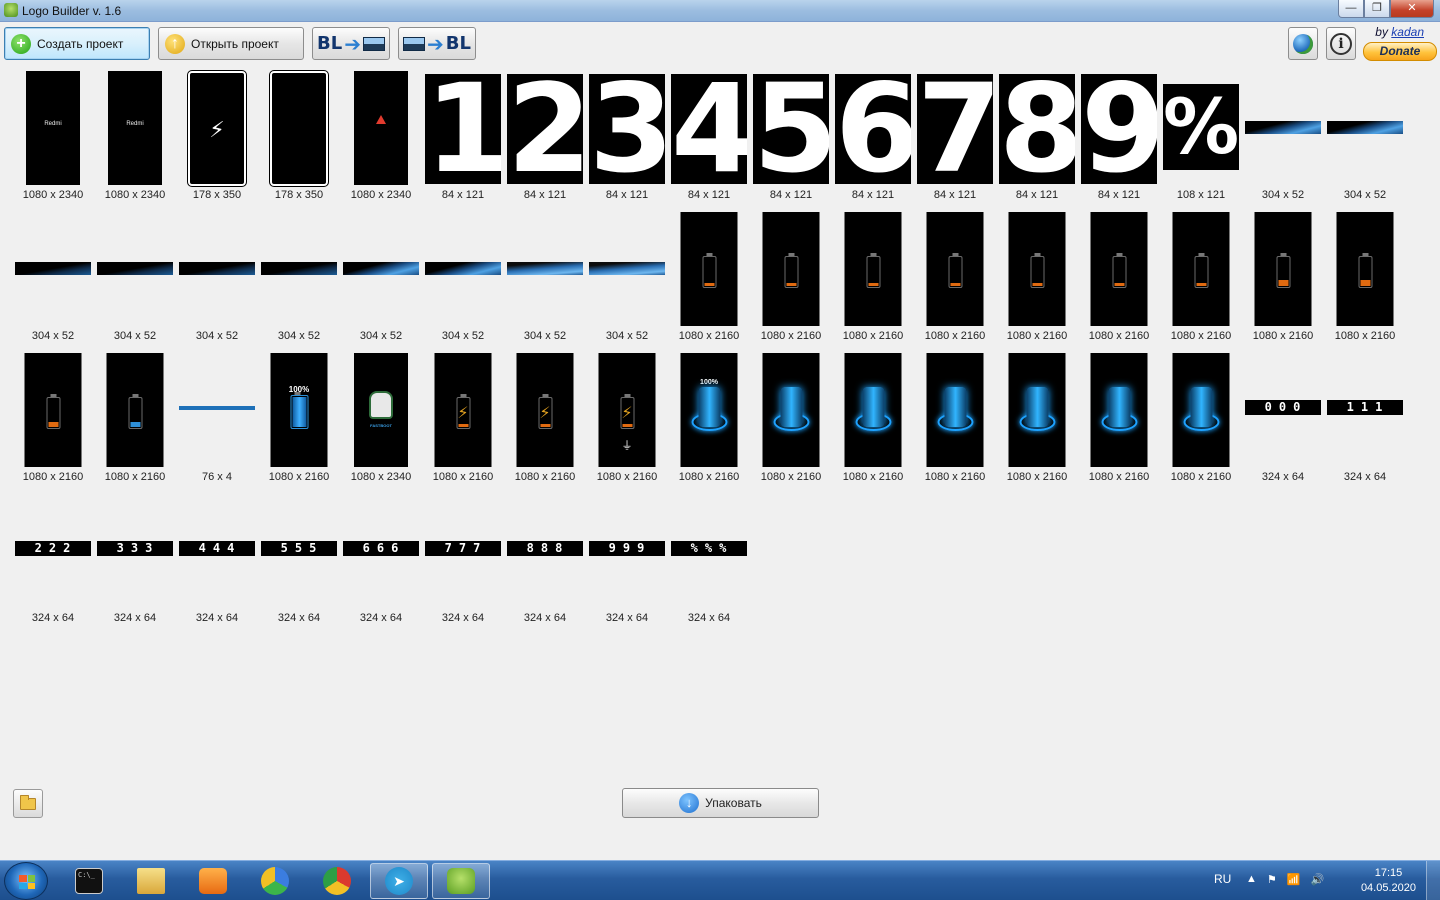 This screenshot has height=900, width=1440. What do you see at coordinates (1294, 879) in the screenshot?
I see `network-icon: 📶` at bounding box center [1294, 879].